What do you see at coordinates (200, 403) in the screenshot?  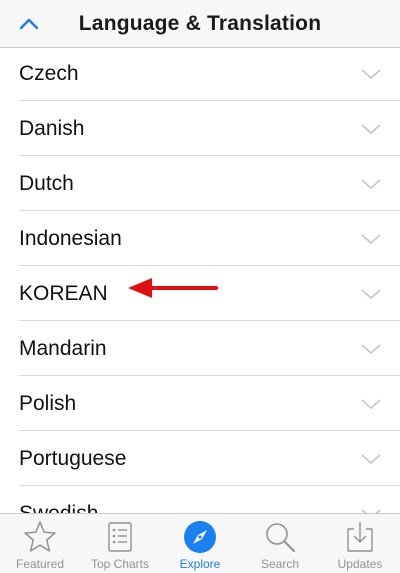 I see `list-item-polish: Polish` at bounding box center [200, 403].